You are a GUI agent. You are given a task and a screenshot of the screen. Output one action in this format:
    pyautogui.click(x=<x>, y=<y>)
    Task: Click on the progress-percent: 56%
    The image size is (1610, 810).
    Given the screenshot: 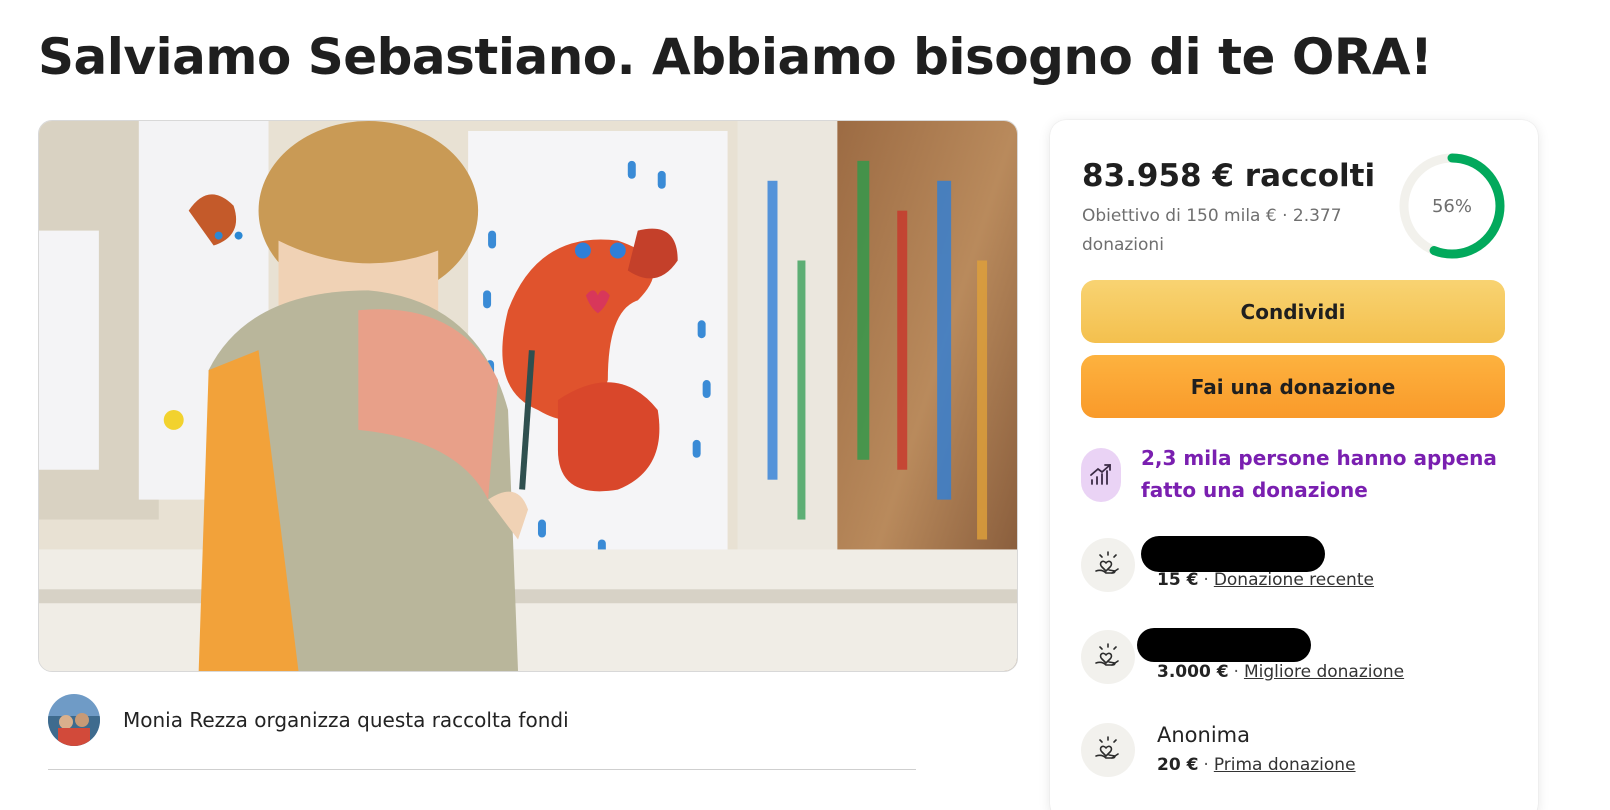 What is the action you would take?
    pyautogui.click(x=1451, y=206)
    